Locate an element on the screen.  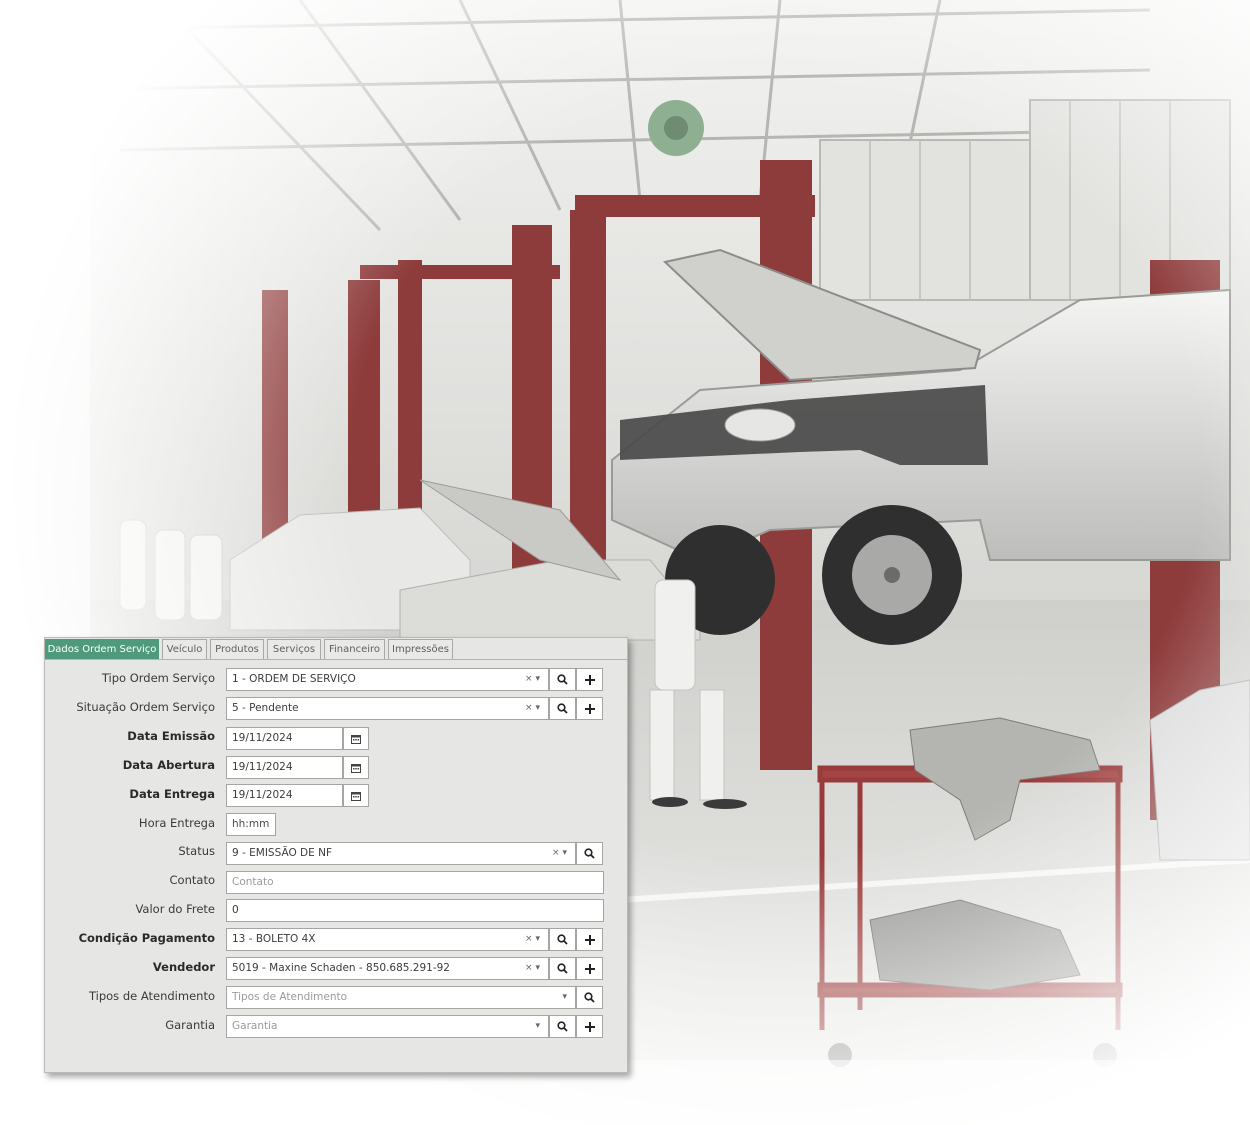
tab-impressoes: Impressões is located at coordinates (420, 649).